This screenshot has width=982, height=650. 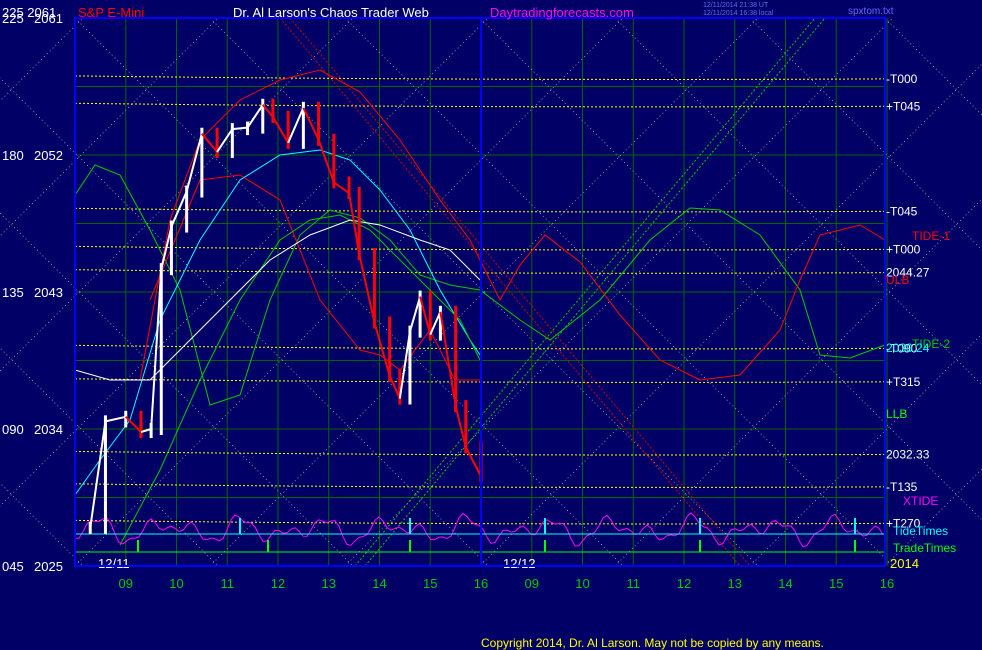 What do you see at coordinates (904, 563) in the screenshot?
I see `year-label: 2014` at bounding box center [904, 563].